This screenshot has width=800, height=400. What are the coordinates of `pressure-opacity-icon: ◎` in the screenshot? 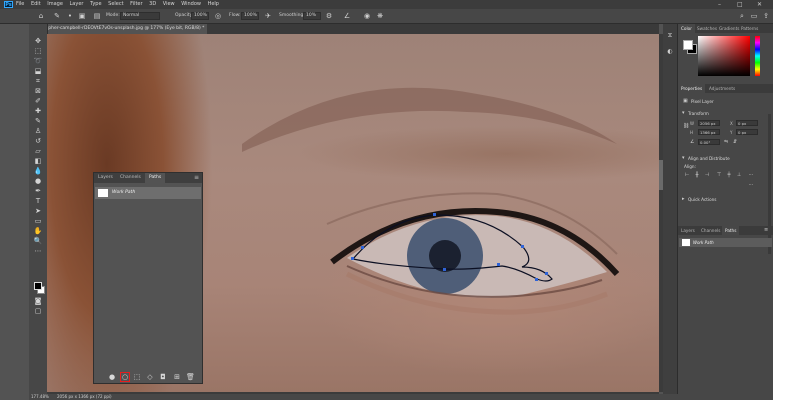 It's located at (218, 16).